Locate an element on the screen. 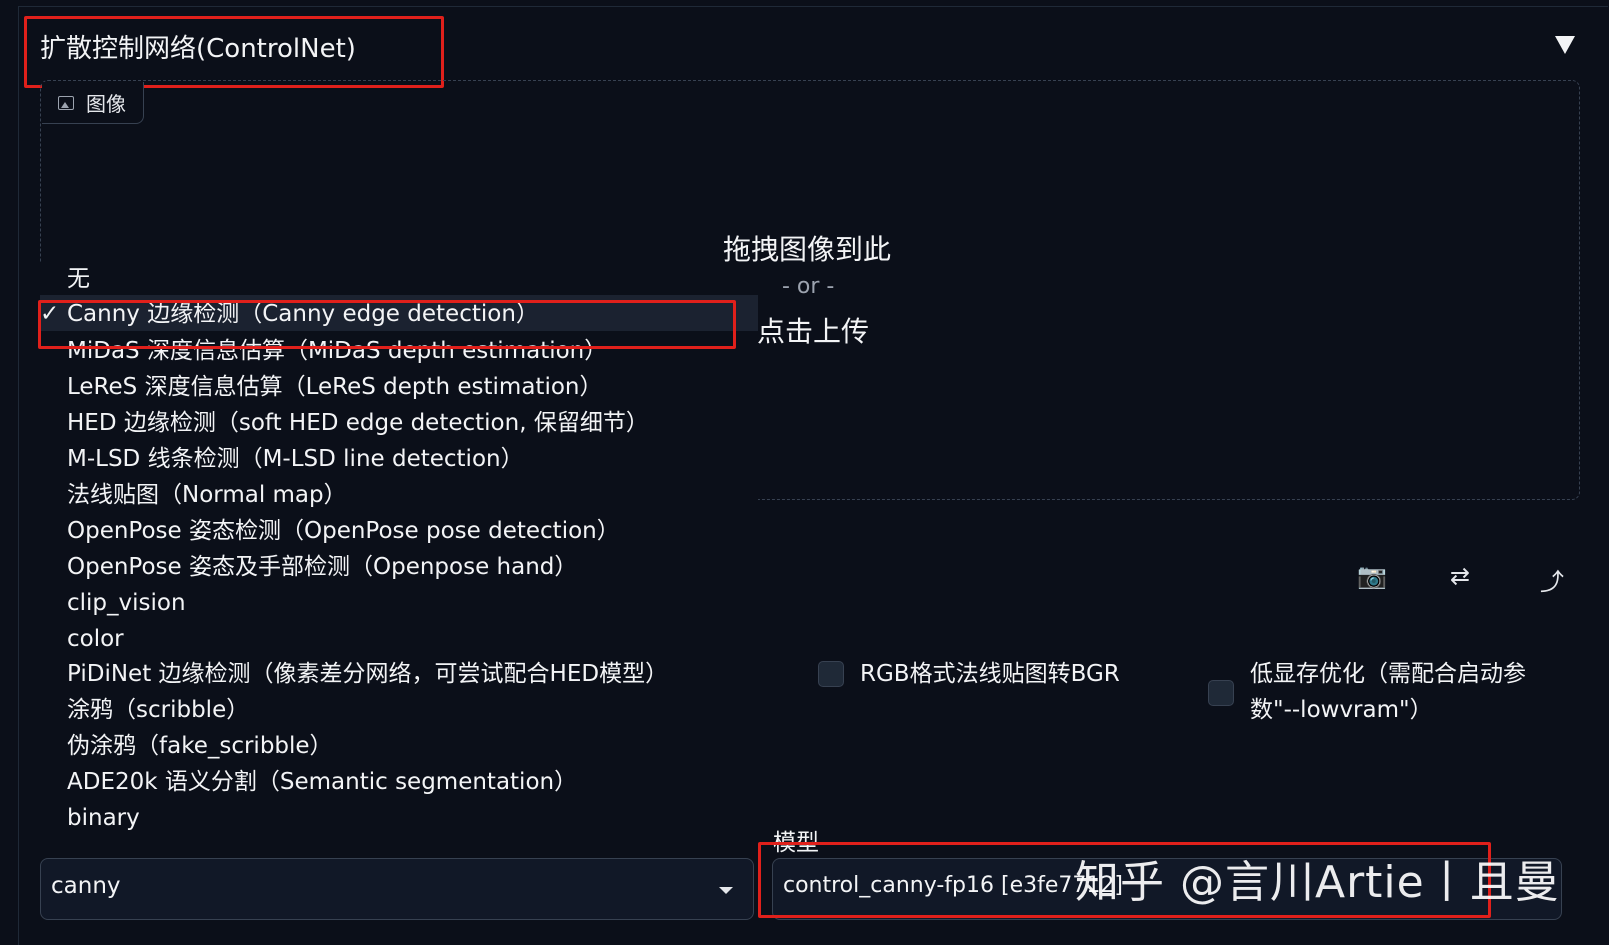  option-leres: LeReS 深度信息估算（LeReS depth estimation） is located at coordinates (335, 387).